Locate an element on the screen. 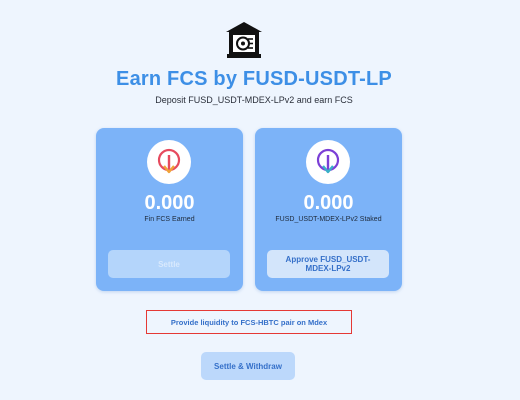 The width and height of the screenshot is (520, 400). earned-amount: 0.000 is located at coordinates (169, 203).